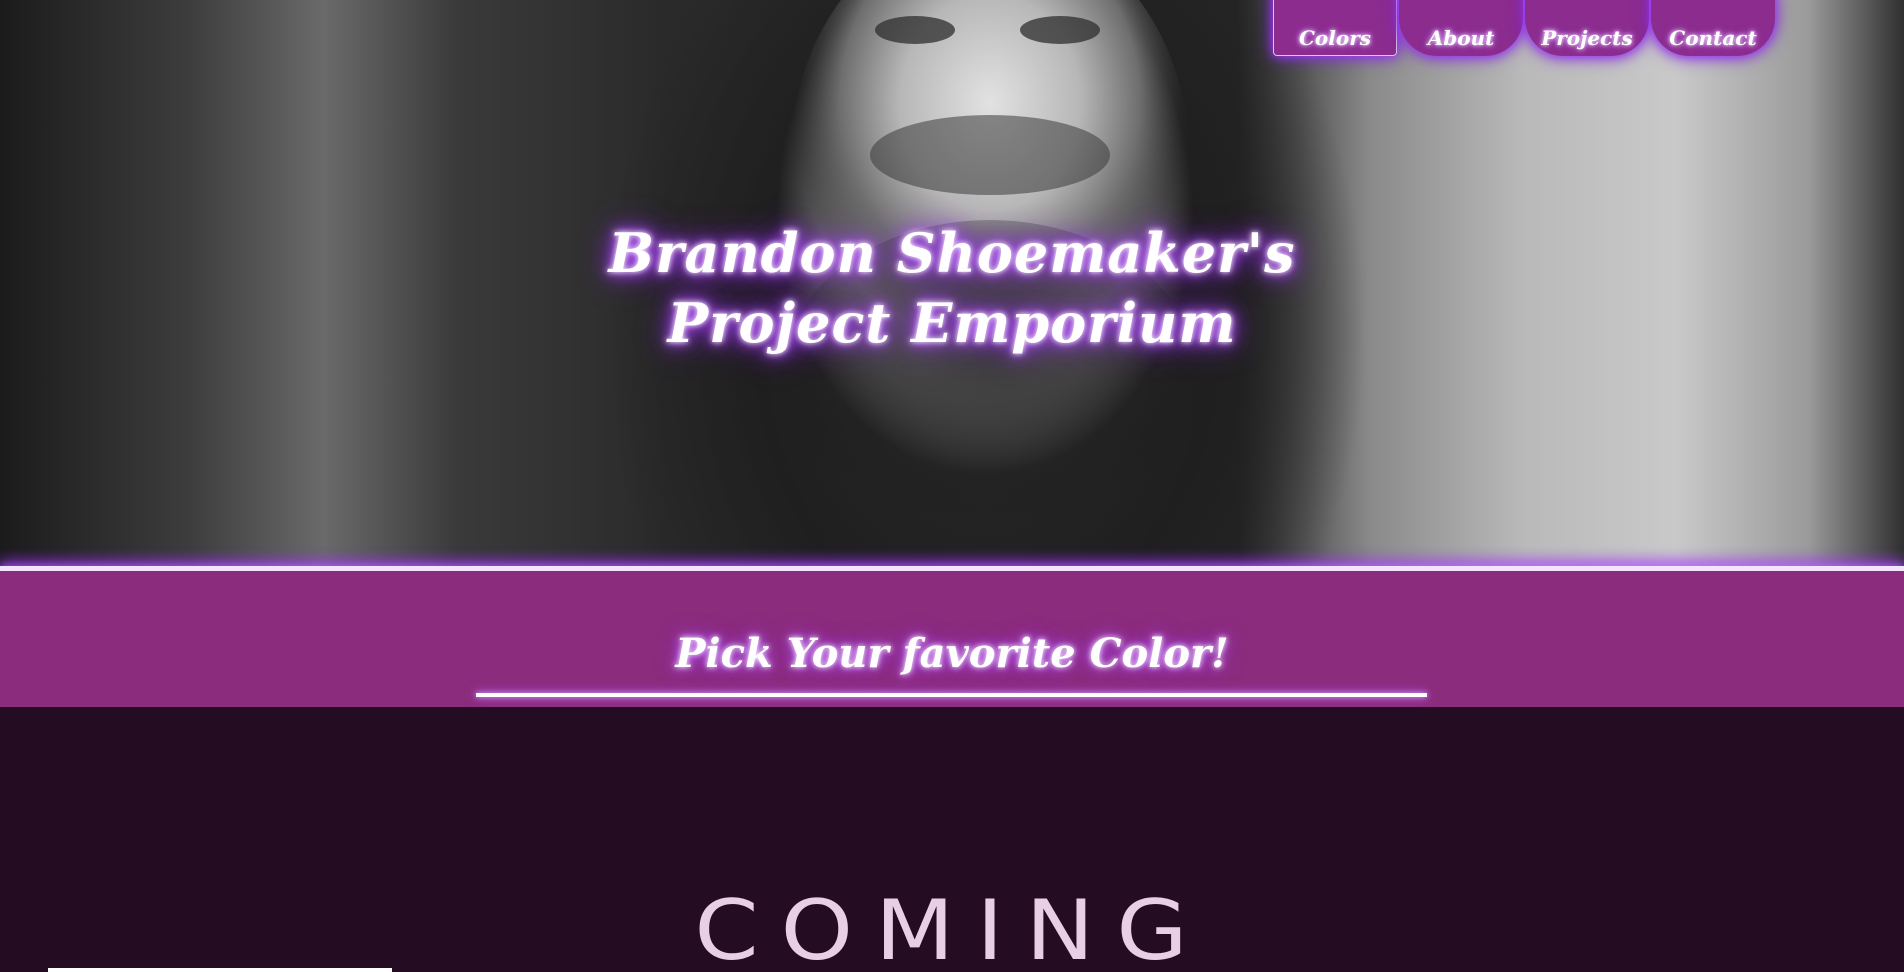 This screenshot has width=1904, height=972. What do you see at coordinates (952, 323) in the screenshot?
I see `site-title-line2: Project Emporium` at bounding box center [952, 323].